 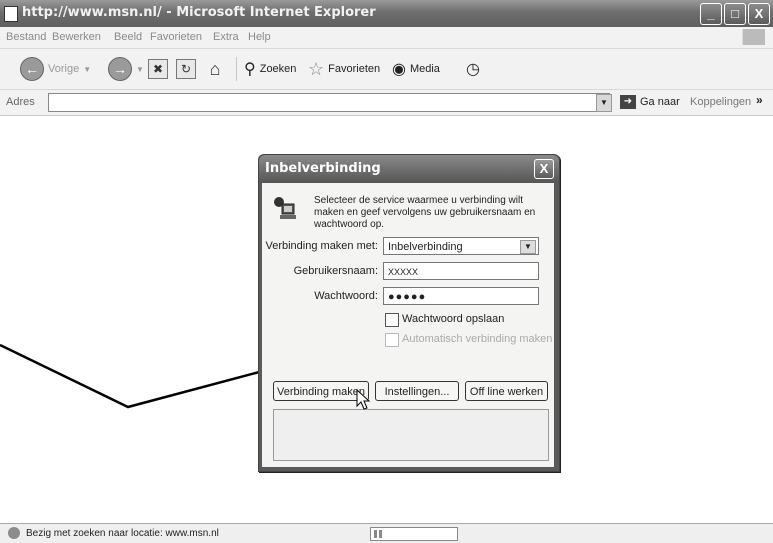 I want to click on connect-with-value: Inbelverbinding, so click(x=425, y=247).